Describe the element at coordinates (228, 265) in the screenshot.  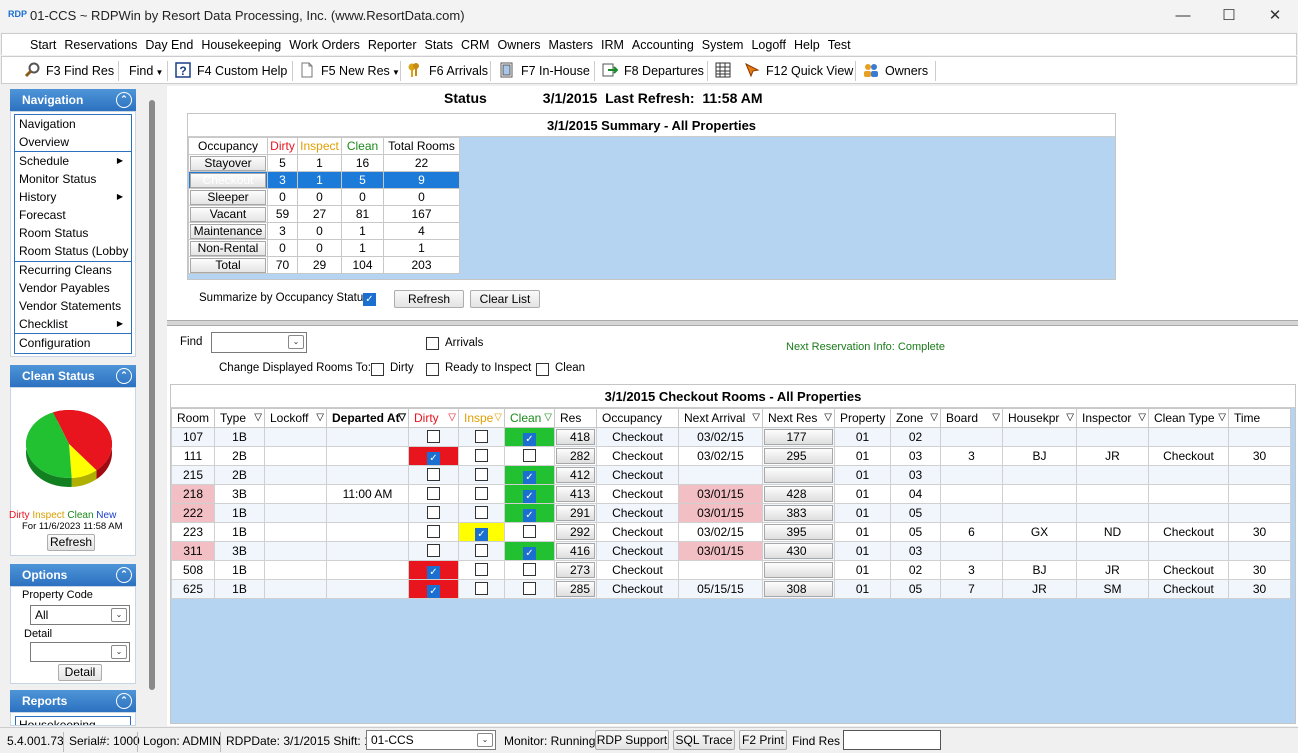
I see `occupancy-button: Total` at that location.